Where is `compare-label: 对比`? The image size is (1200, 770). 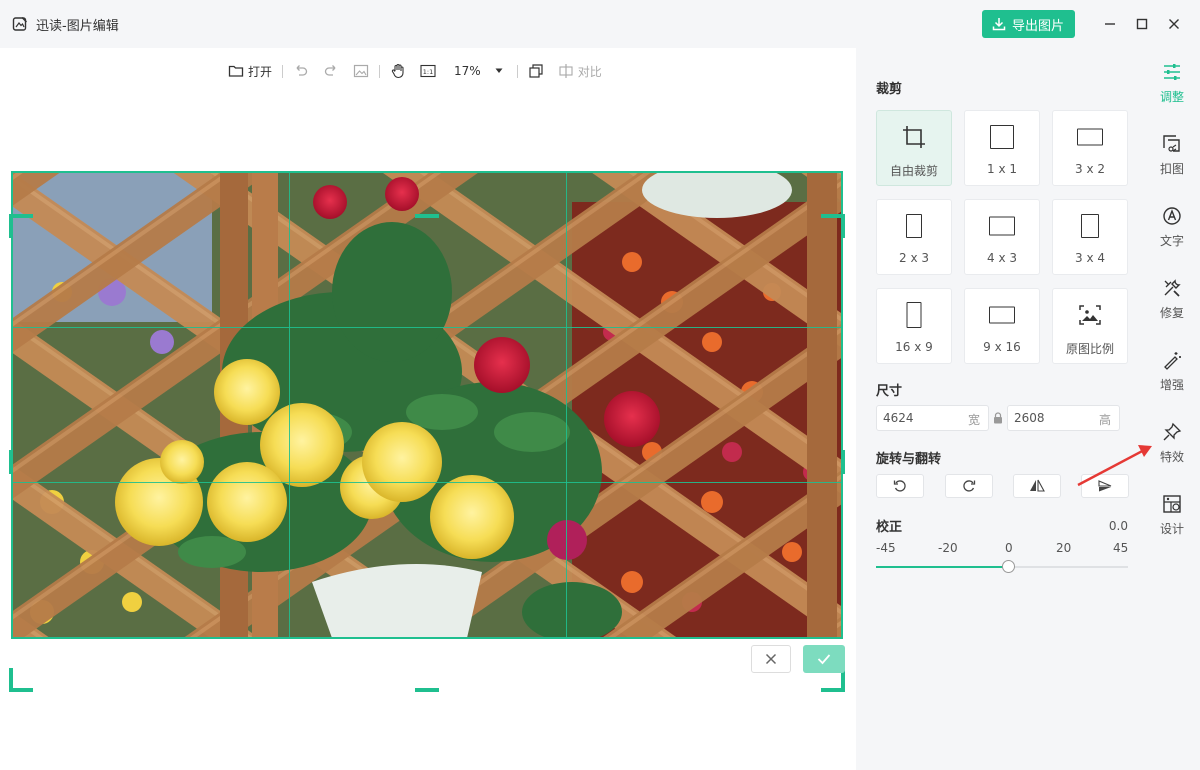
compare-label: 对比 is located at coordinates (589, 71).